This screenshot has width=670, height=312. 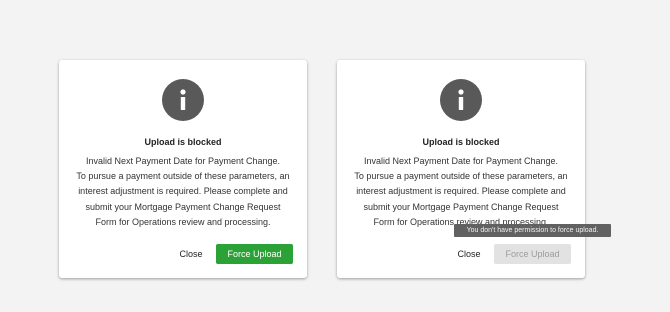 What do you see at coordinates (254, 254) in the screenshot?
I see `force-upload-button: Force Upload` at bounding box center [254, 254].